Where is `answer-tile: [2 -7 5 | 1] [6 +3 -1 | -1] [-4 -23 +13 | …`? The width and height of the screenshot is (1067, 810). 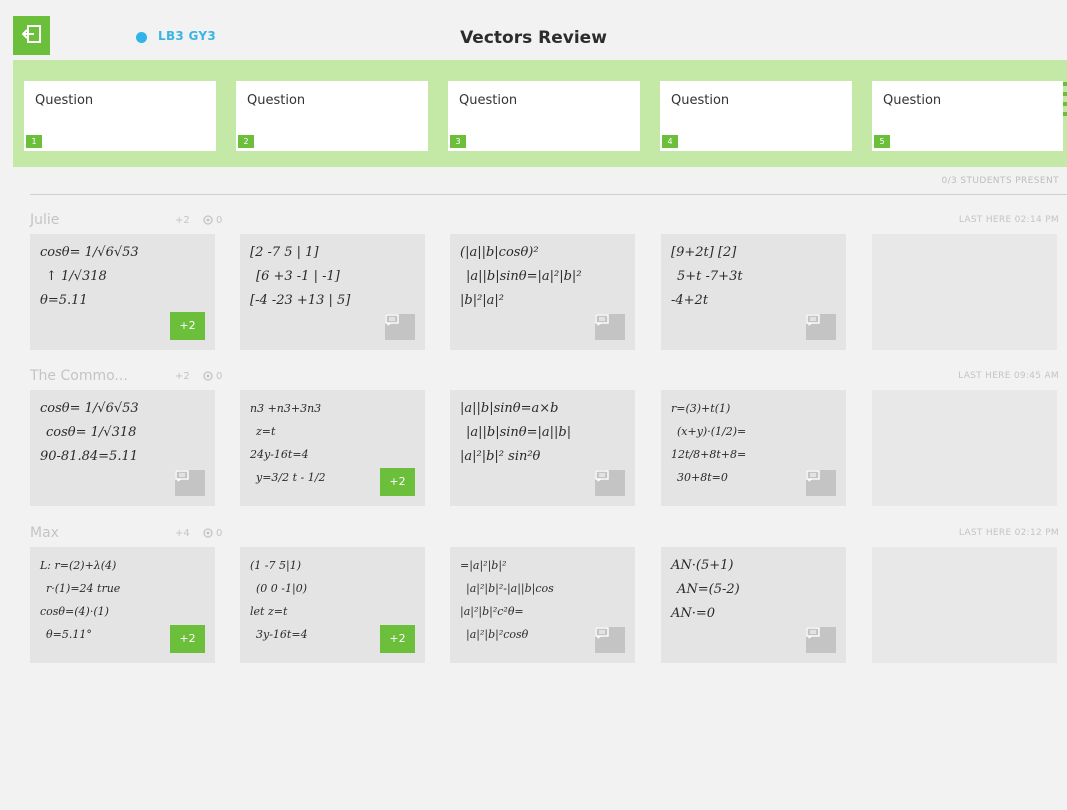
answer-tile: [2 -7 5 | 1] [6 +3 -1 | -1] [-4 -23 +13 | … is located at coordinates (332, 292).